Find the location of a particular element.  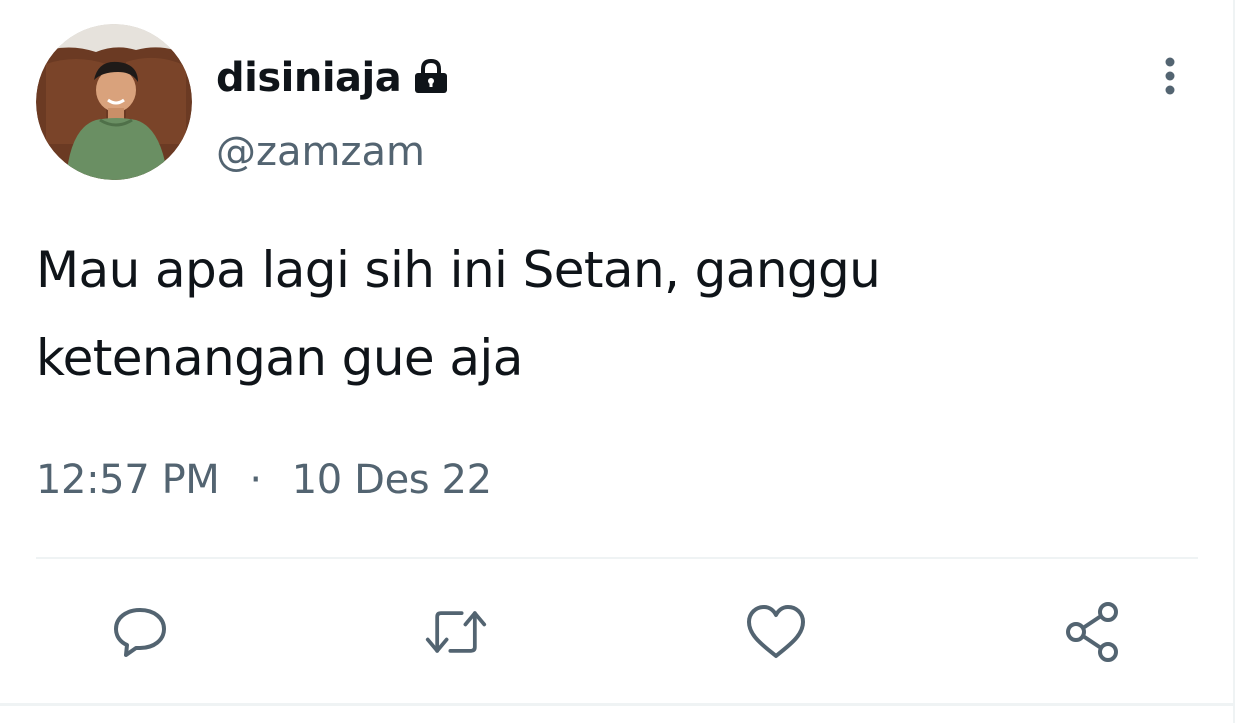

author-handle: @zamzam is located at coordinates (320, 152).